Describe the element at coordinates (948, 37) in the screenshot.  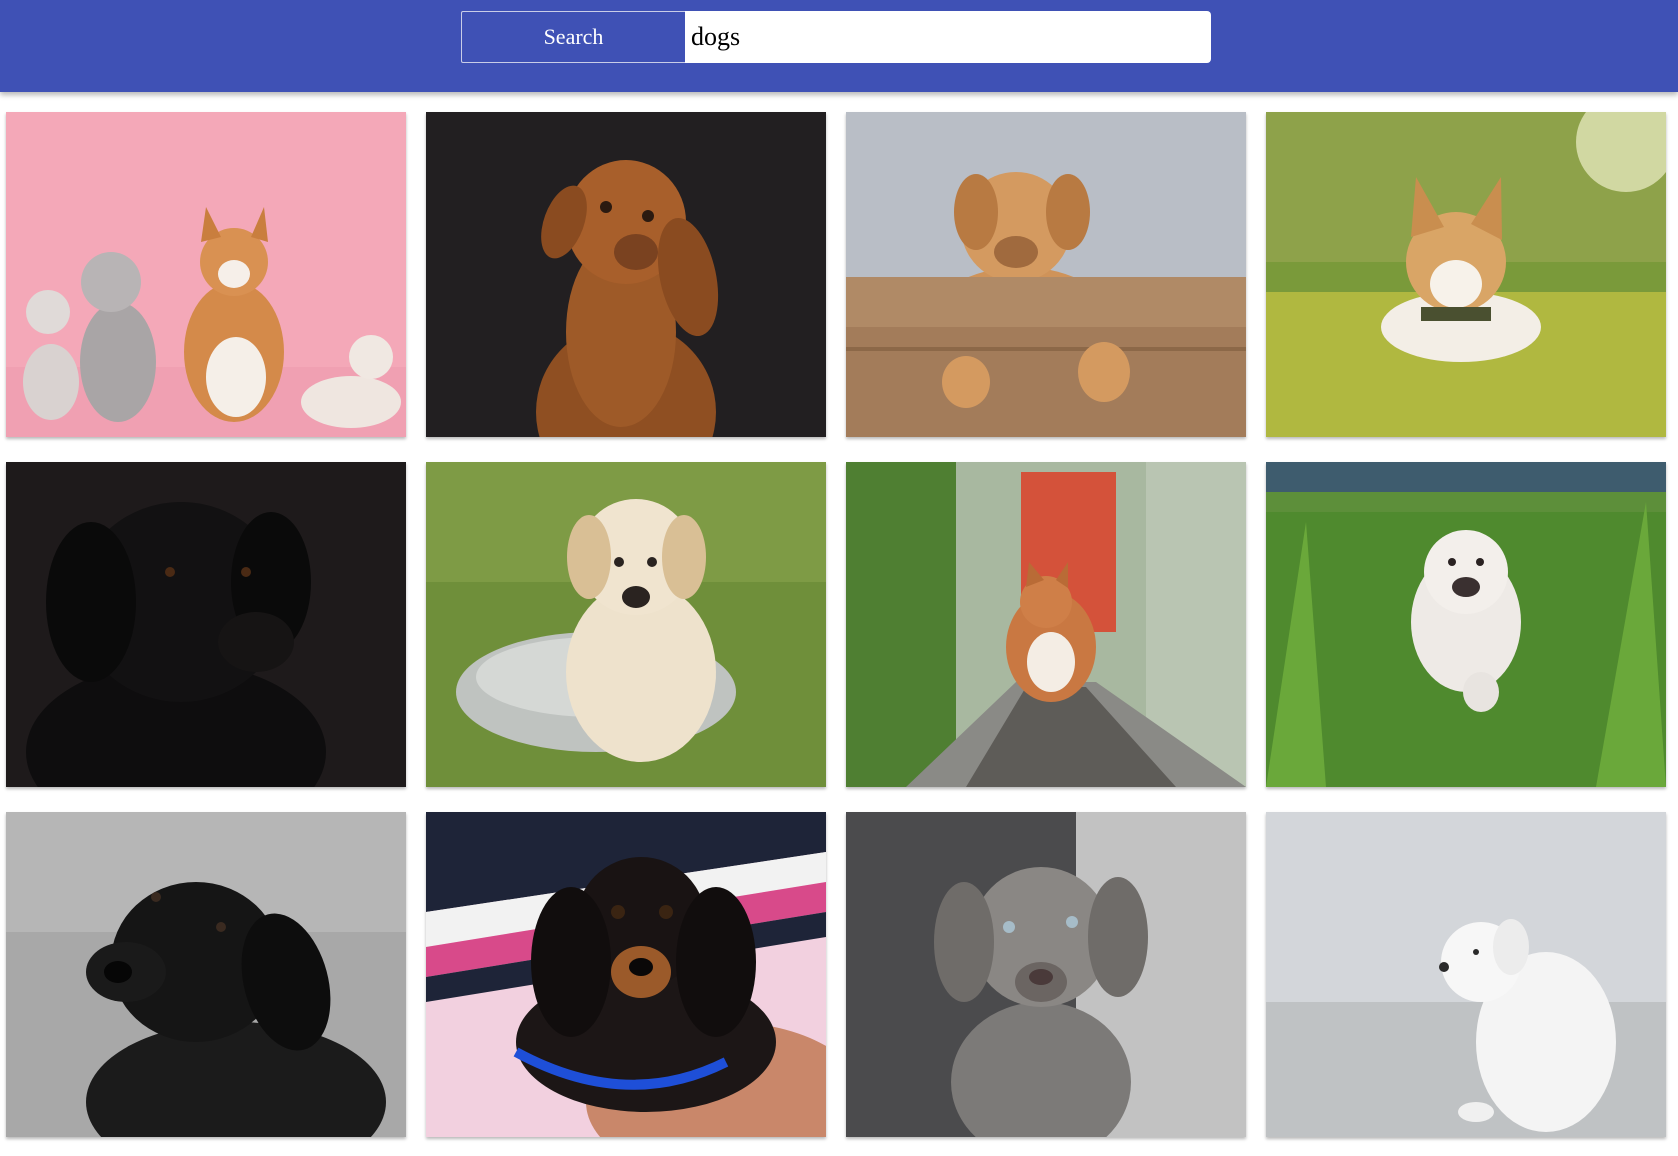
I see `search-input` at that location.